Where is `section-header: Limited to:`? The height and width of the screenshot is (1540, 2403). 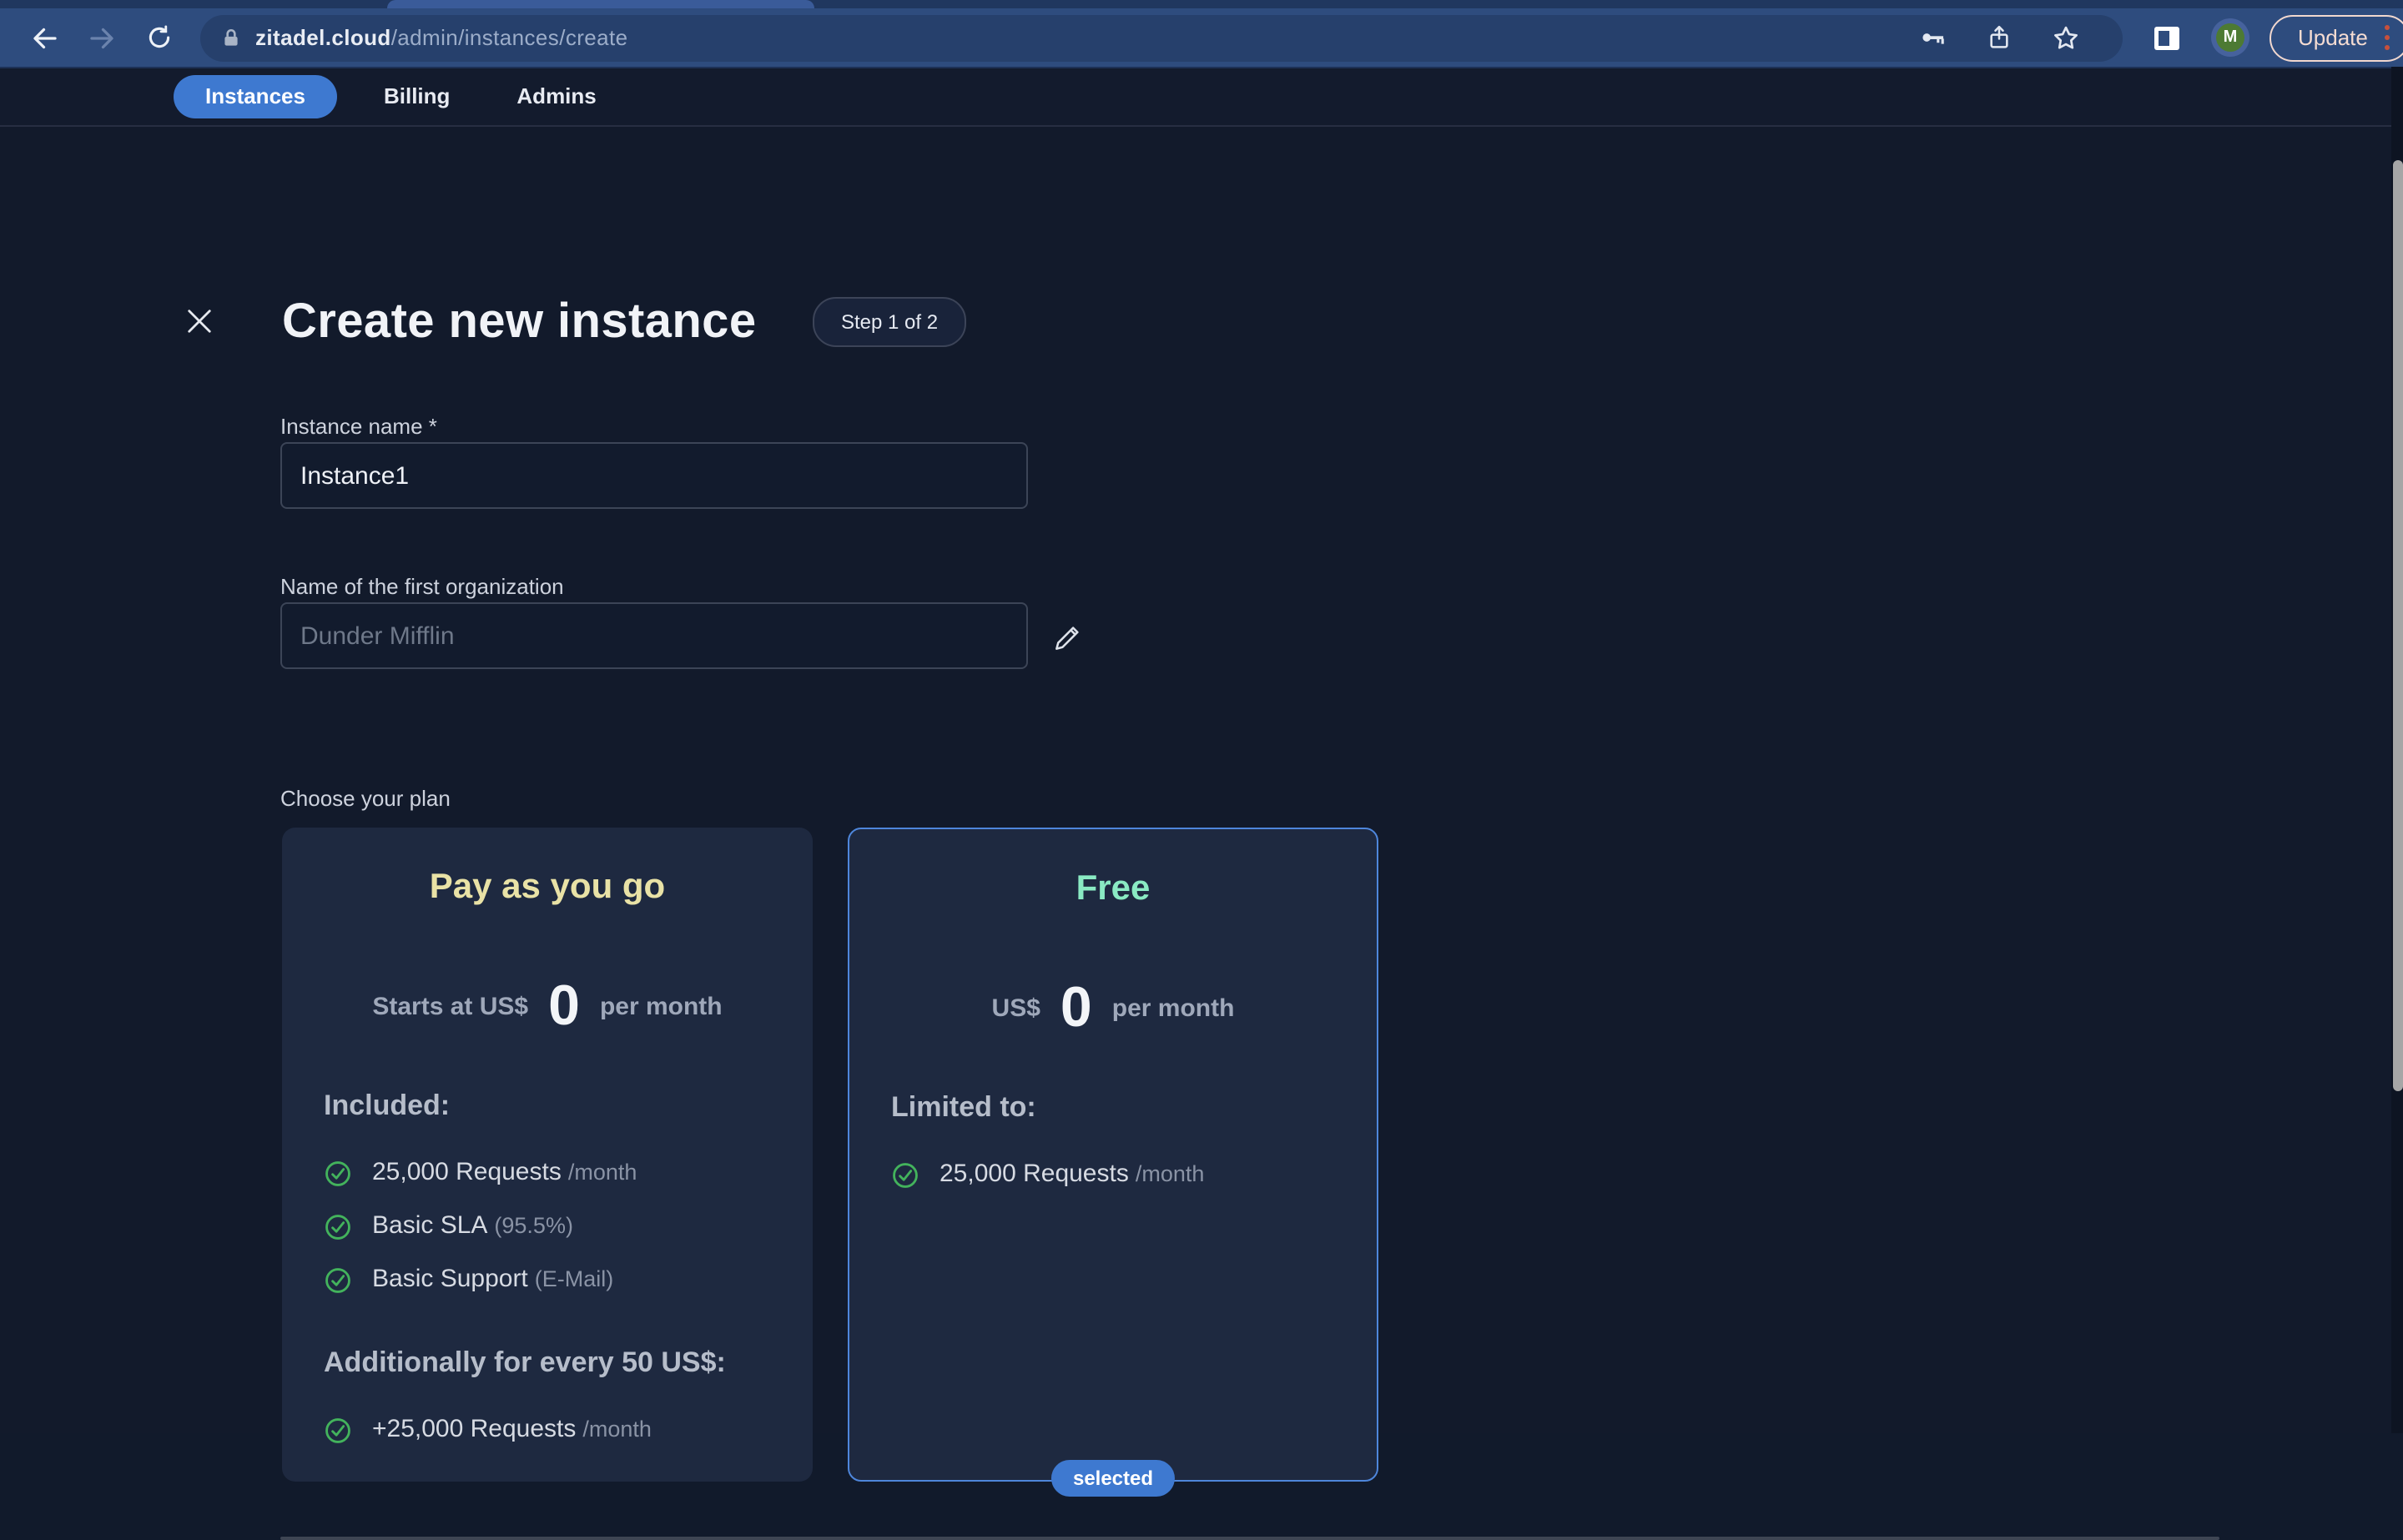
section-header: Limited to: is located at coordinates (963, 1107).